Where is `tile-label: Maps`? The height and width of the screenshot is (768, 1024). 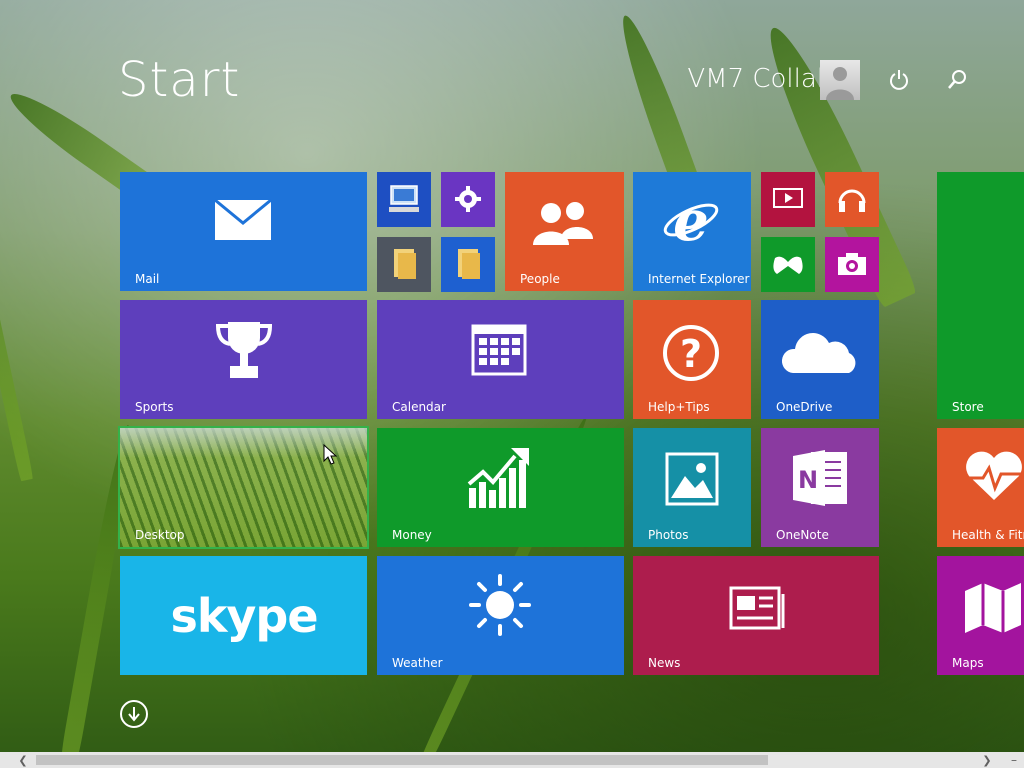 tile-label: Maps is located at coordinates (968, 663).